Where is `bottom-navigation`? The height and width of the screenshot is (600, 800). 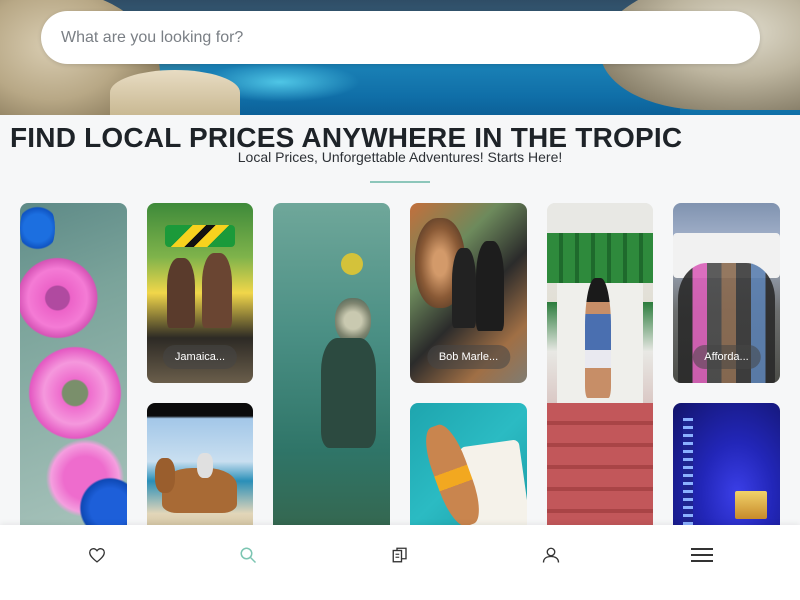
bottom-navigation is located at coordinates (400, 562).